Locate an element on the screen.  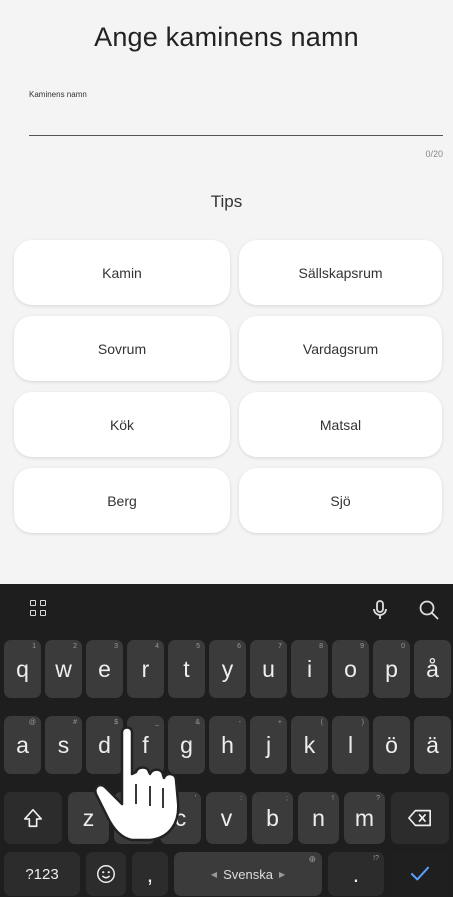
key-label: ö is located at coordinates (391, 744).